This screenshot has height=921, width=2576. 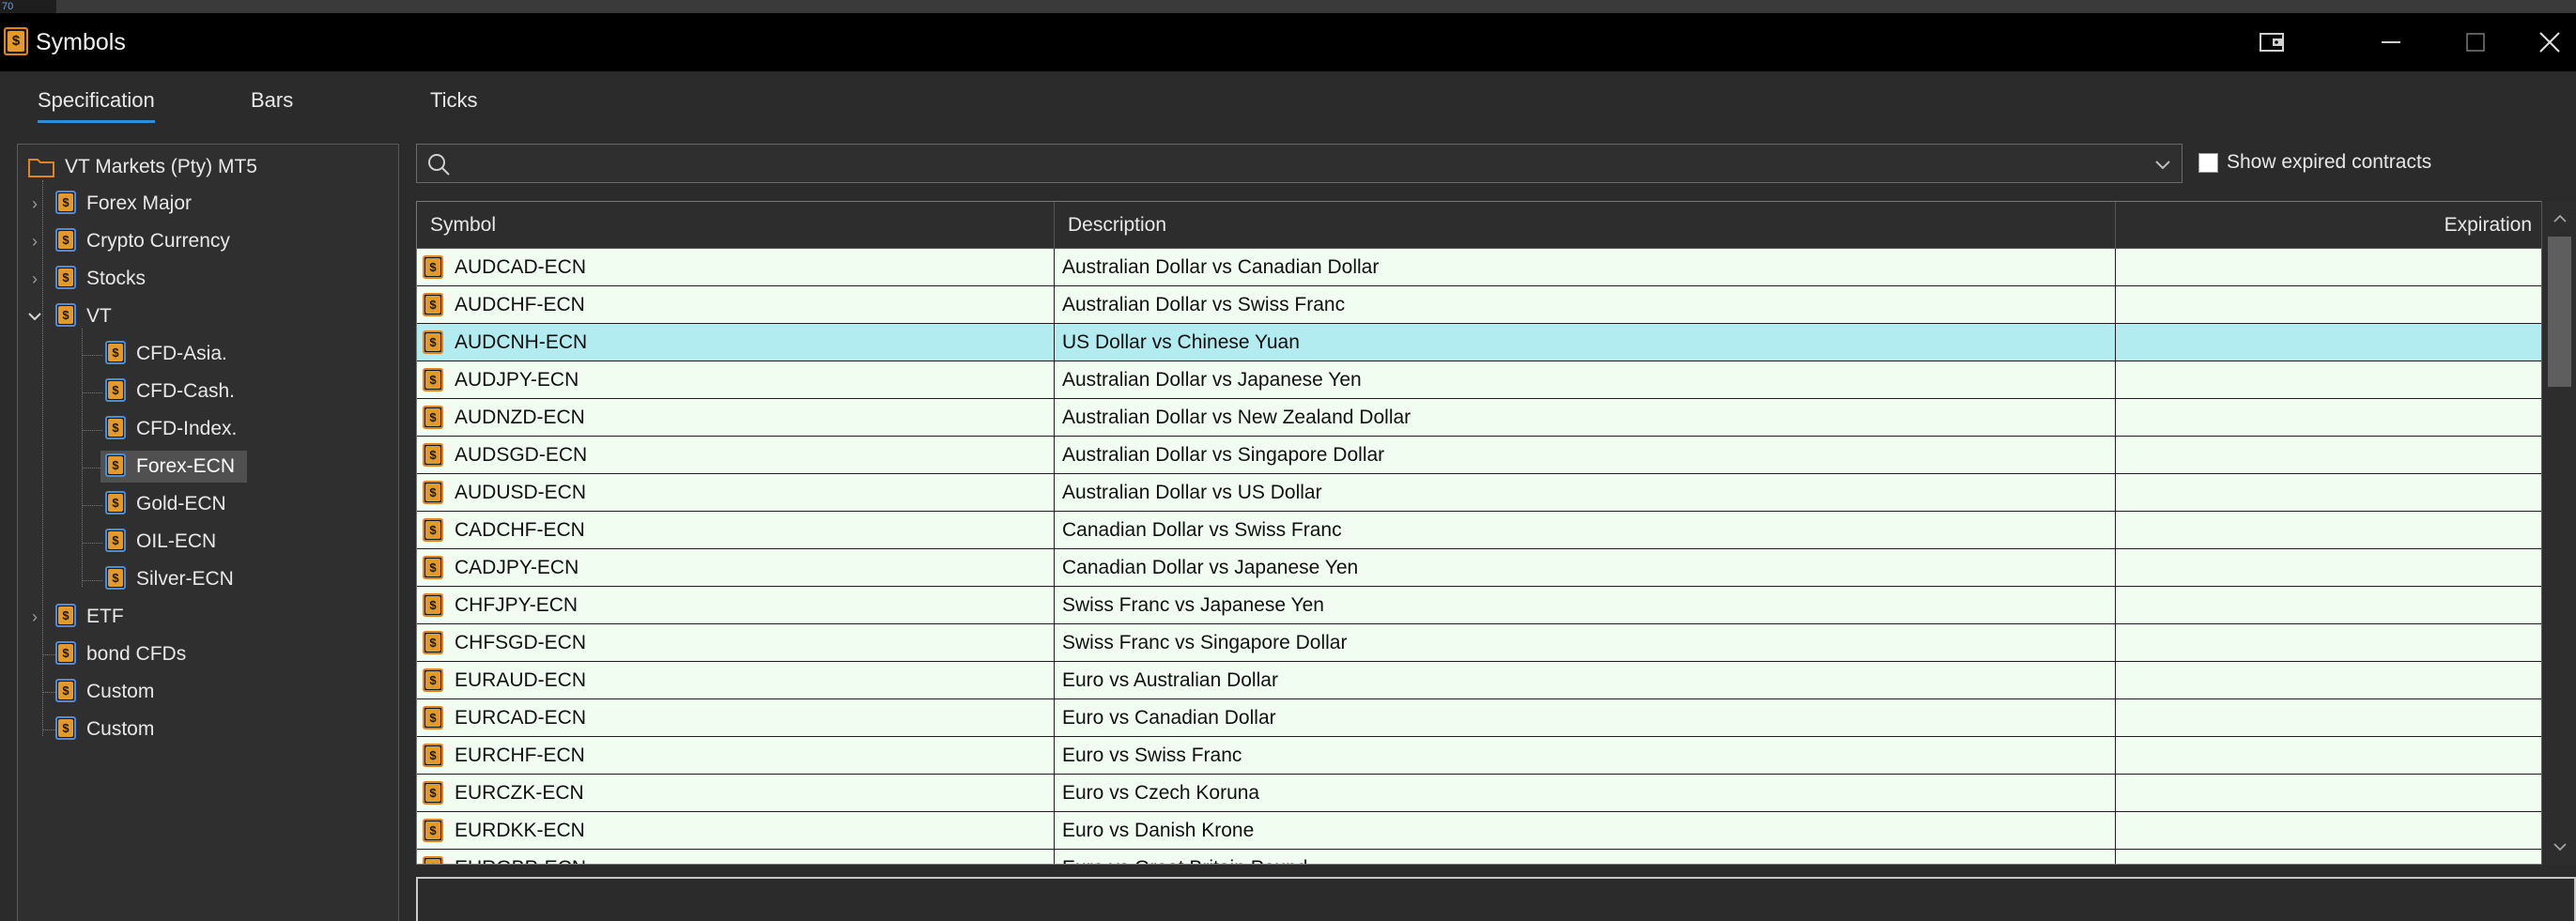 I want to click on column-header-expiration: Expiration, so click(x=2488, y=225).